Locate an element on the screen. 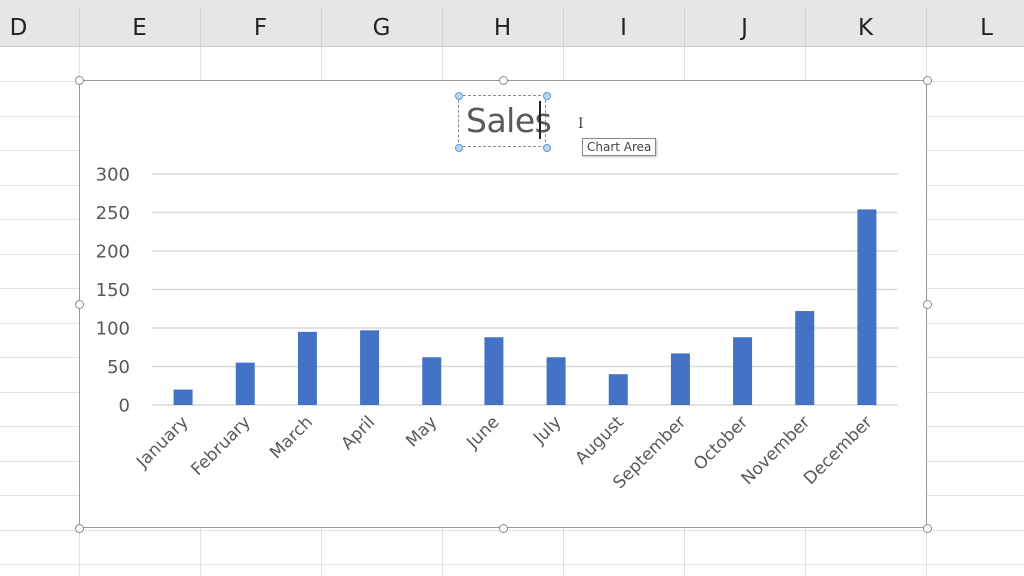 This screenshot has height=576, width=1024. x-tick-label: March is located at coordinates (291, 437).